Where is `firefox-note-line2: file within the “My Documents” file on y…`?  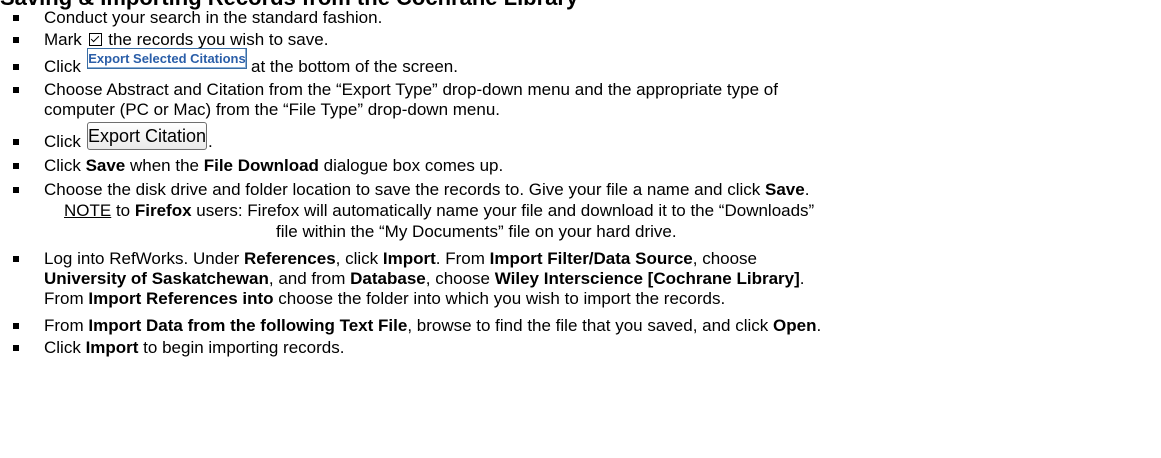 firefox-note-line2: file within the “My Documents” file on y… is located at coordinates (476, 231).